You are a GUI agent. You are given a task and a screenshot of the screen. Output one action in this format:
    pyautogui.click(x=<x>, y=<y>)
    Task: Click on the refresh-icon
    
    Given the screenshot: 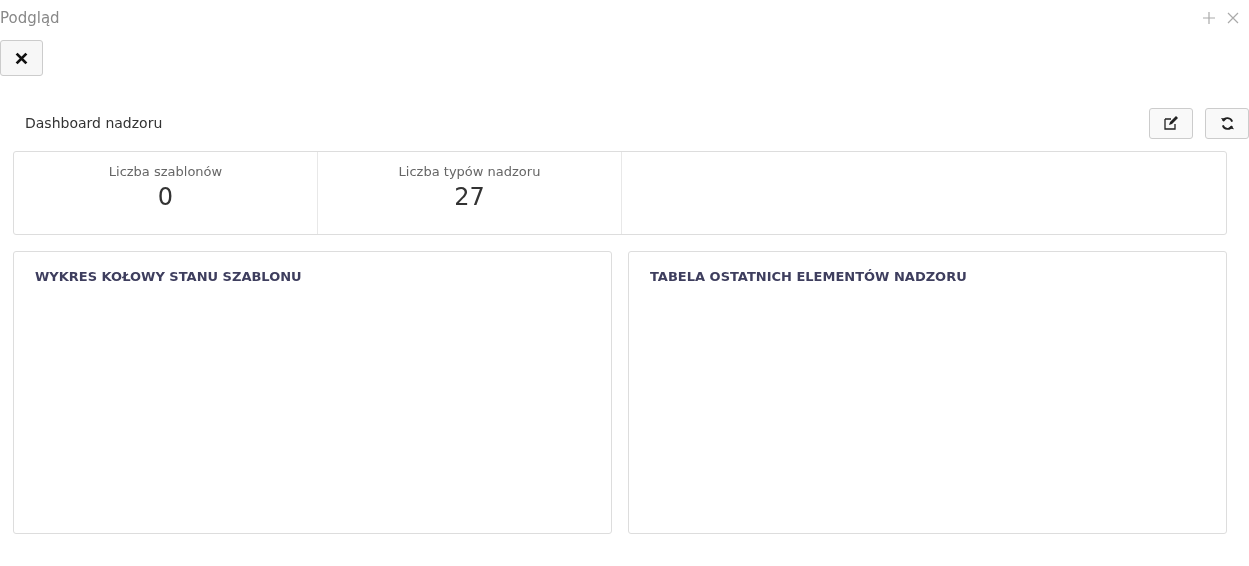 What is the action you would take?
    pyautogui.click(x=1227, y=123)
    